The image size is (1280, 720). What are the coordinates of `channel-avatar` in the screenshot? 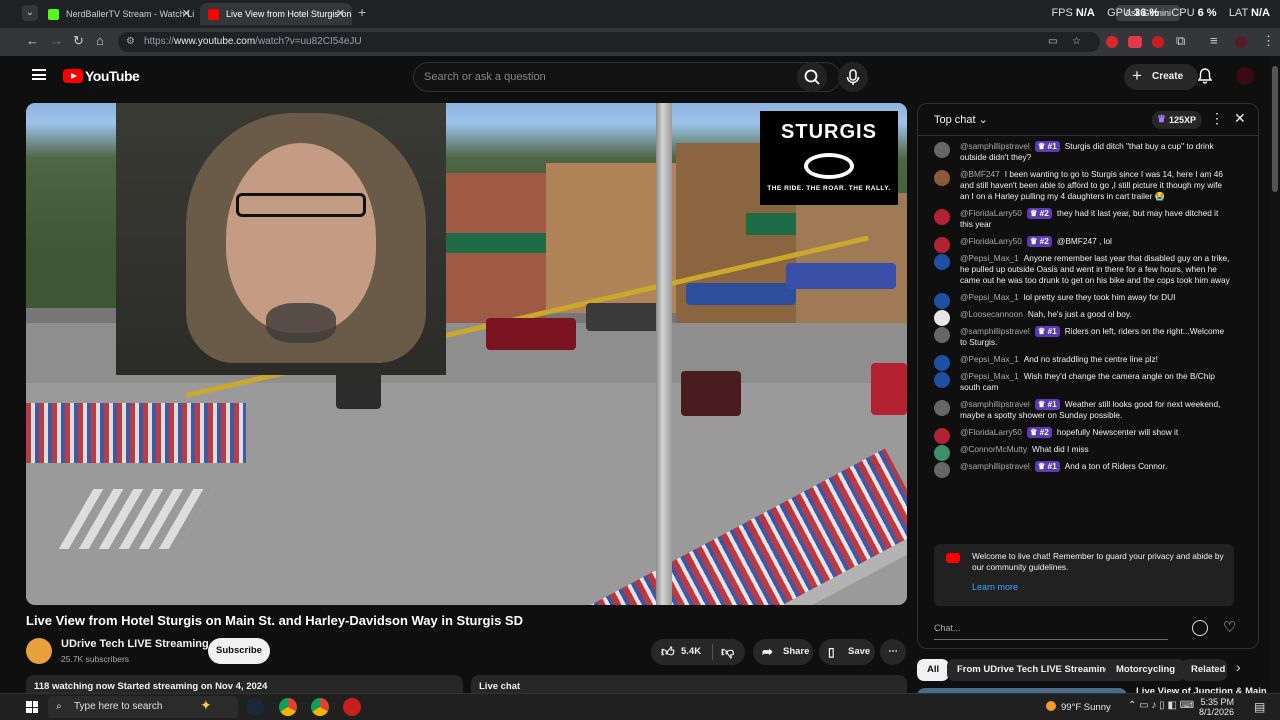 It's located at (39, 651).